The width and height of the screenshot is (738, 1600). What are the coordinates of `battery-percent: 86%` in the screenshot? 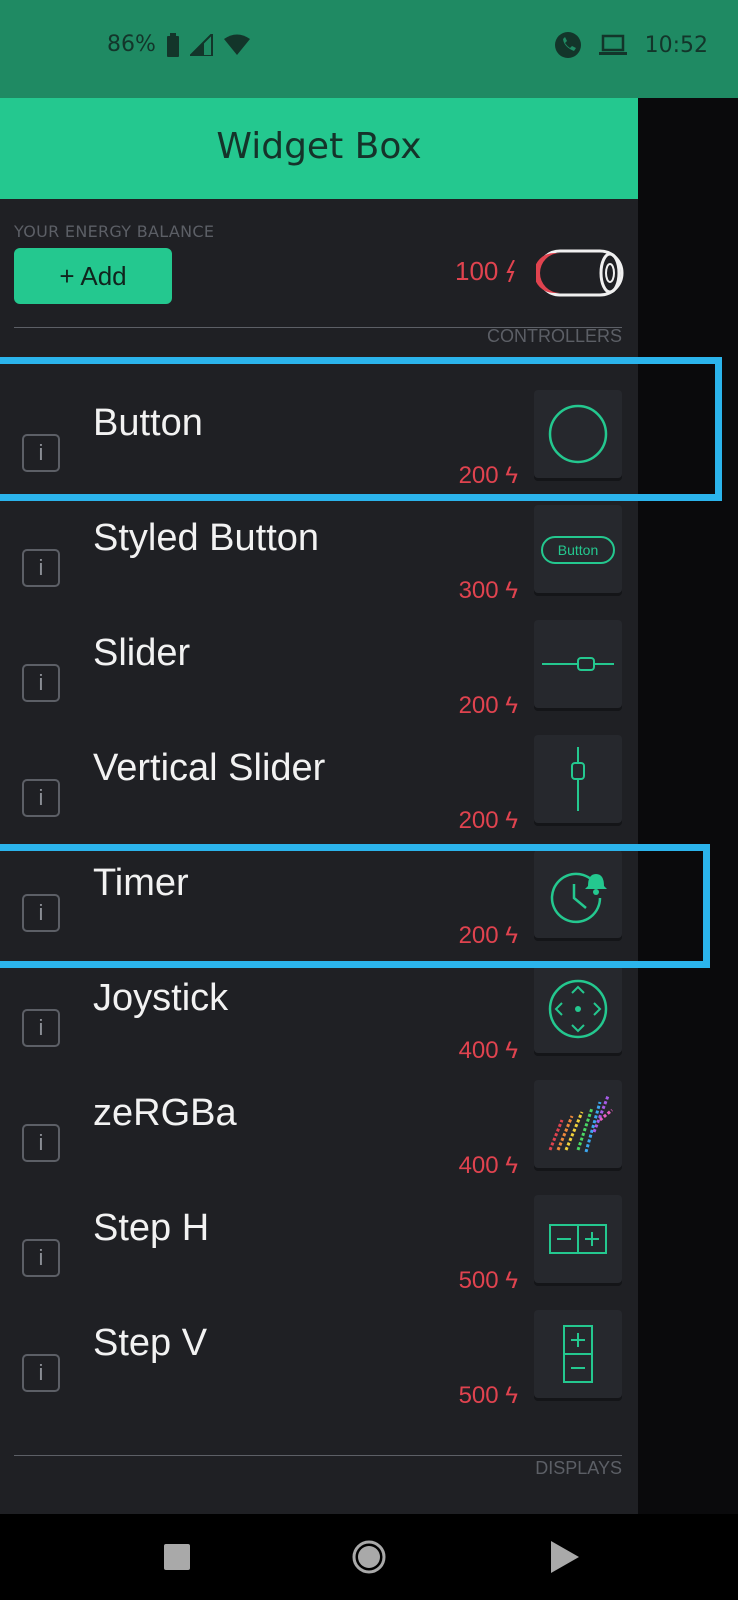 It's located at (131, 44).